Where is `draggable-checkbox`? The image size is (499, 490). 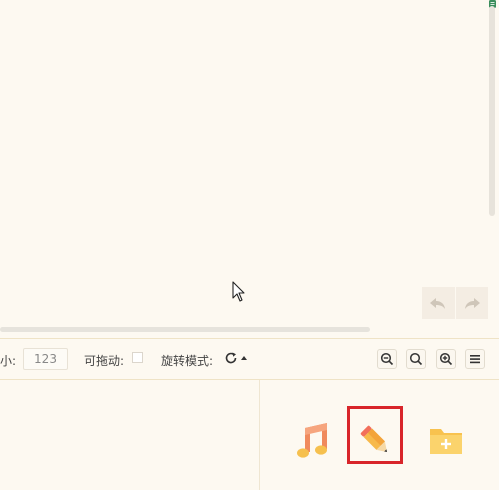
draggable-checkbox is located at coordinates (137, 357).